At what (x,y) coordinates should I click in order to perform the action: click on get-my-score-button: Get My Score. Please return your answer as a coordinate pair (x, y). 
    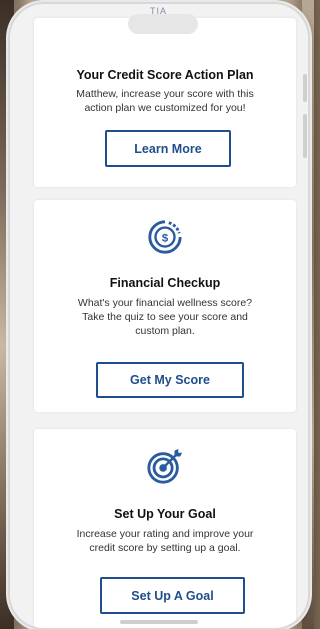
    Looking at the image, I should click on (170, 380).